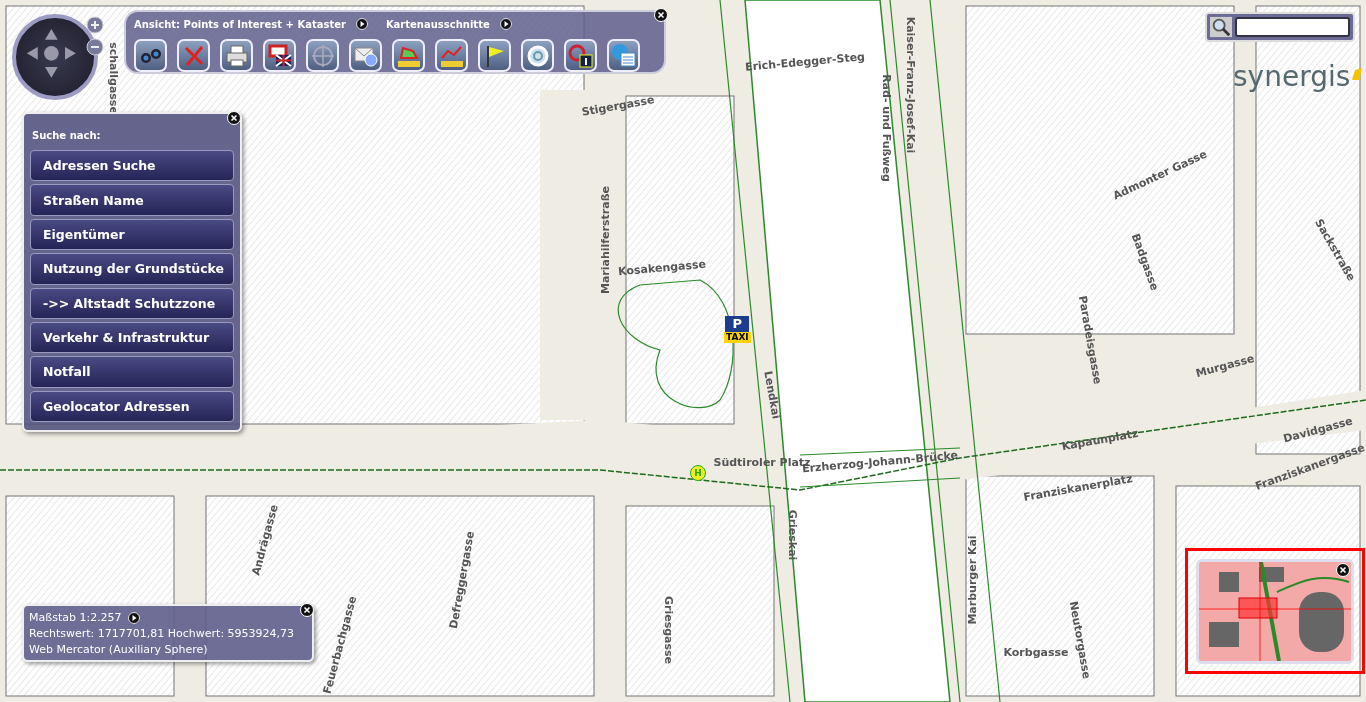  Describe the element at coordinates (1036, 652) in the screenshot. I see `street-label: Korbgasse` at that location.